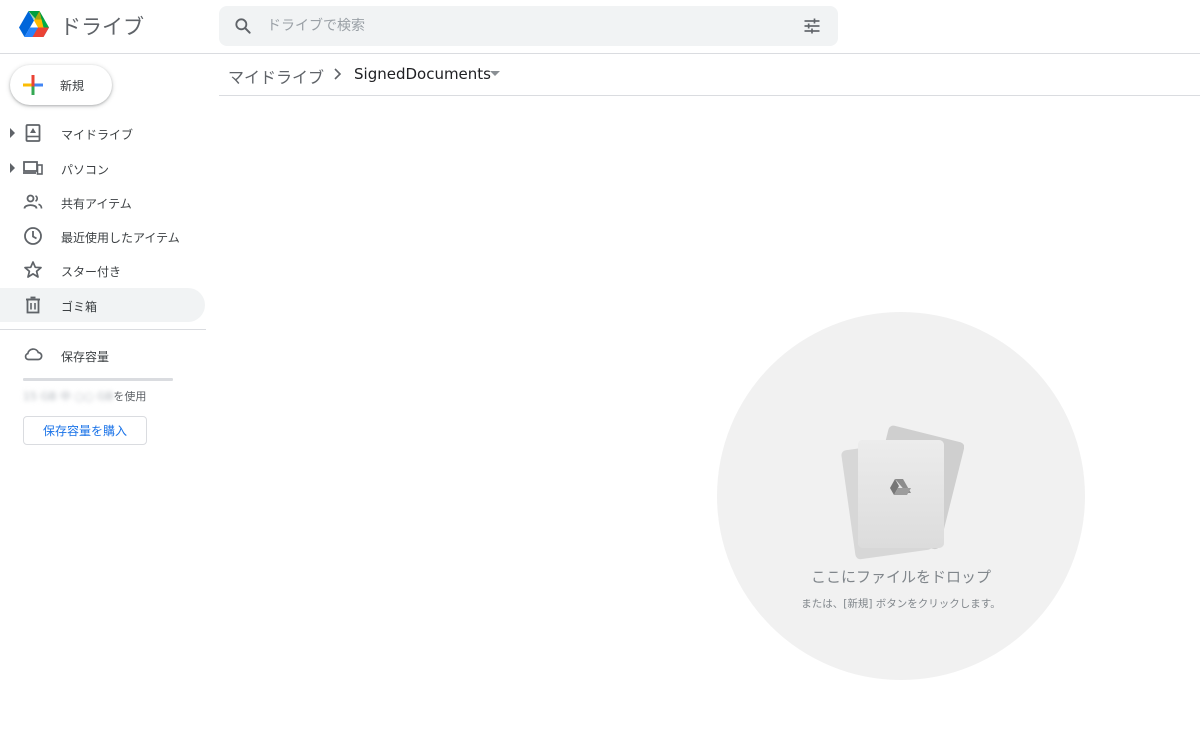  I want to click on search-input, so click(527, 26).